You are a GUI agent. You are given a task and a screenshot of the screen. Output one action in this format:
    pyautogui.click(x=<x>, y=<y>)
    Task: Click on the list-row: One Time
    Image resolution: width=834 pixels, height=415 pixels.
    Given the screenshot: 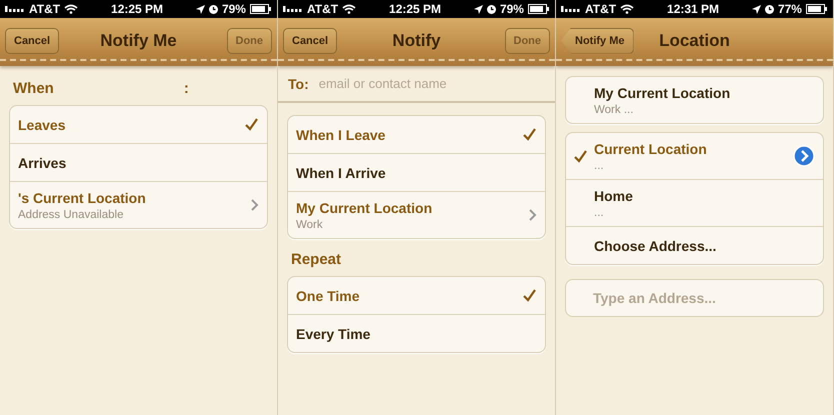 What is the action you would take?
    pyautogui.click(x=416, y=295)
    